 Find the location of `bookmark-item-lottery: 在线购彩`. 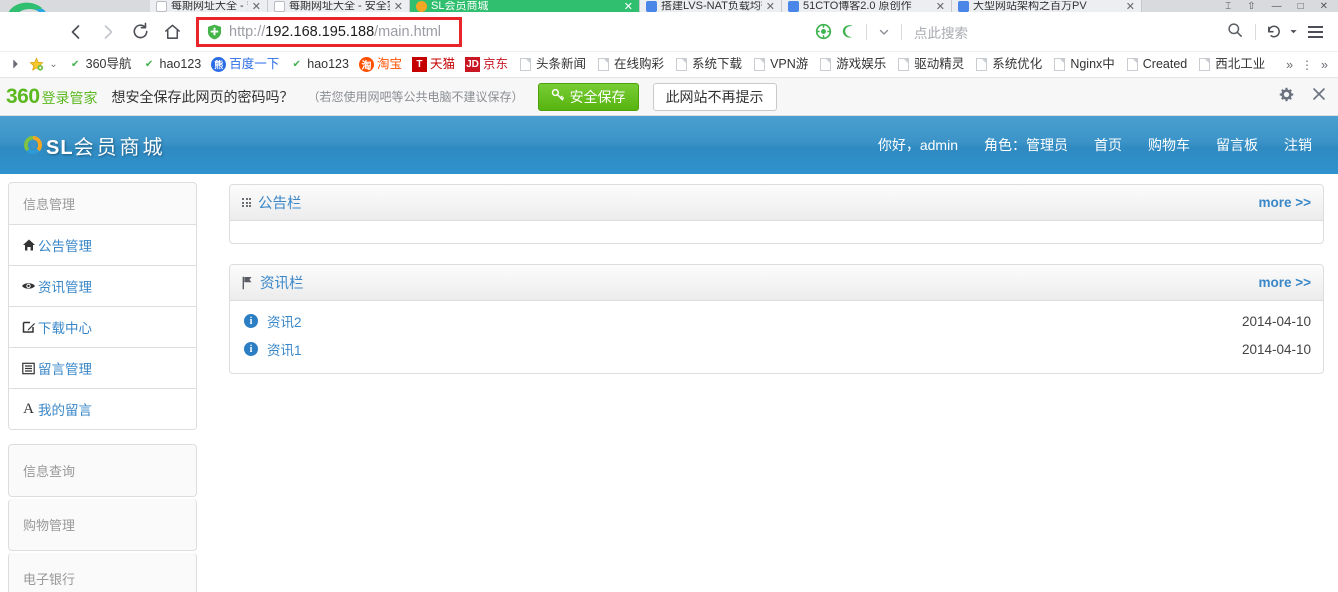

bookmark-item-lottery: 在线购彩 is located at coordinates (630, 65).